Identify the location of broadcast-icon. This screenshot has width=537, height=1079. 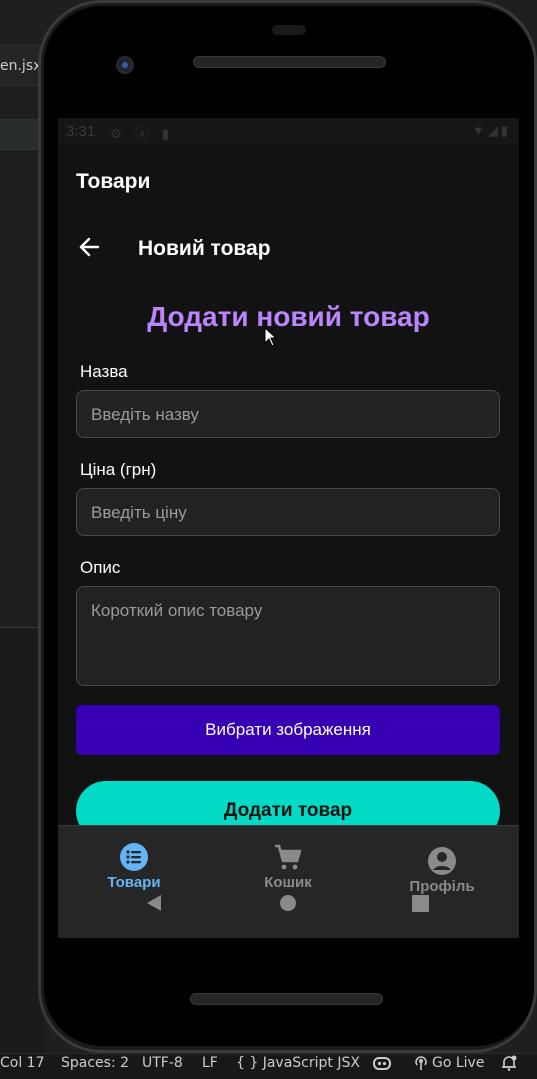
(421, 1065).